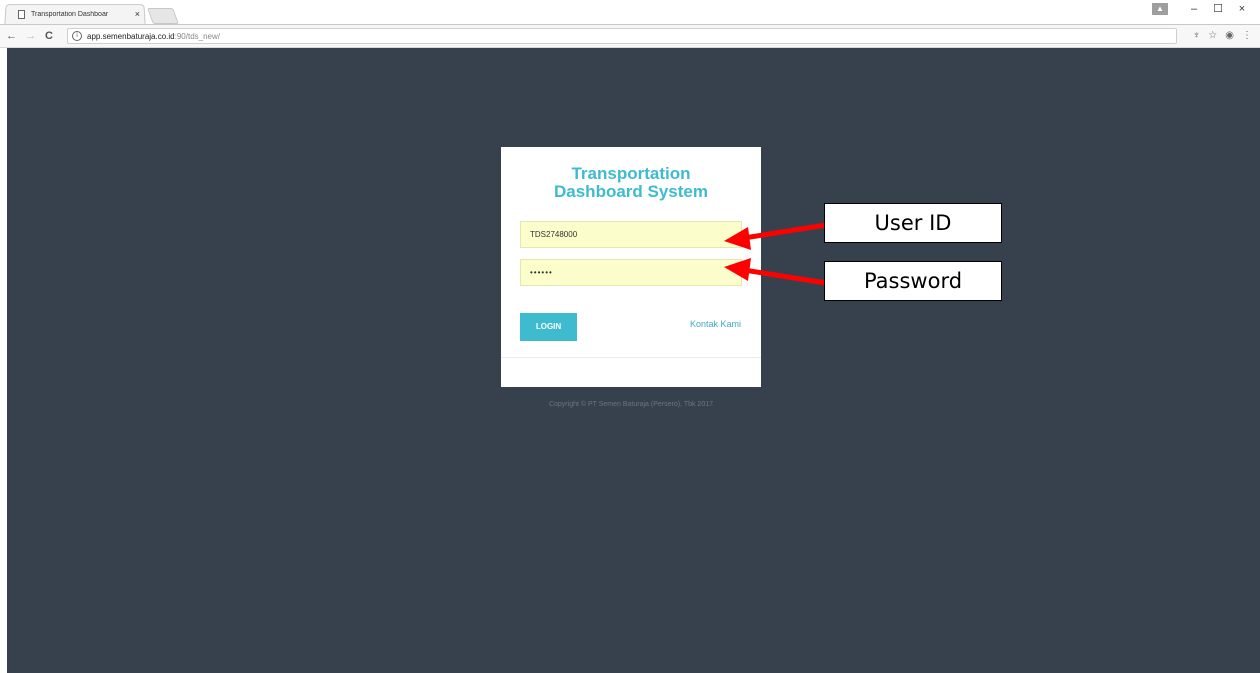  I want to click on info-icon: i, so click(77, 36).